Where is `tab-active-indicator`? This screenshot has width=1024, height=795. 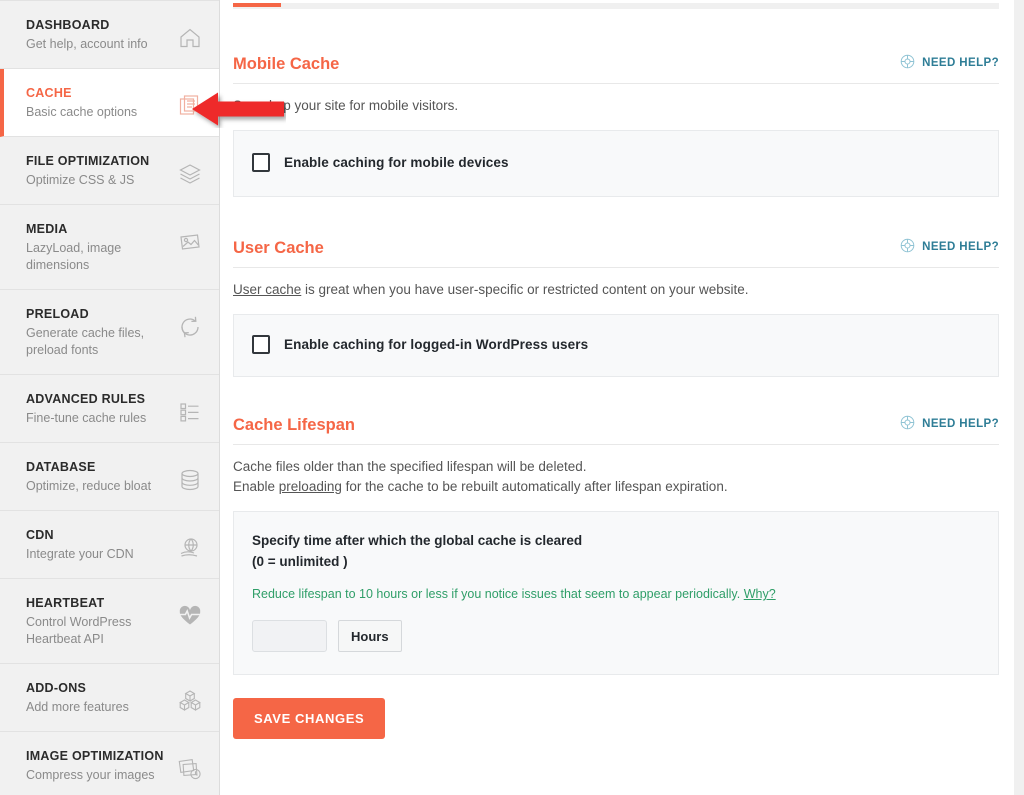
tab-active-indicator is located at coordinates (257, 5).